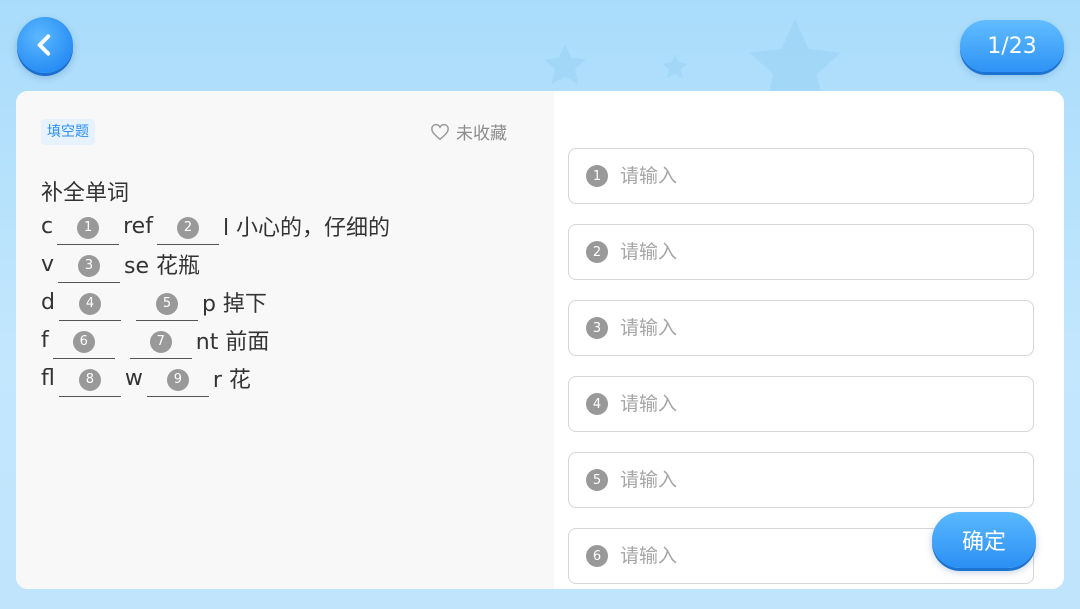 The image size is (1080, 609). Describe the element at coordinates (138, 226) in the screenshot. I see `line-text: ref` at that location.